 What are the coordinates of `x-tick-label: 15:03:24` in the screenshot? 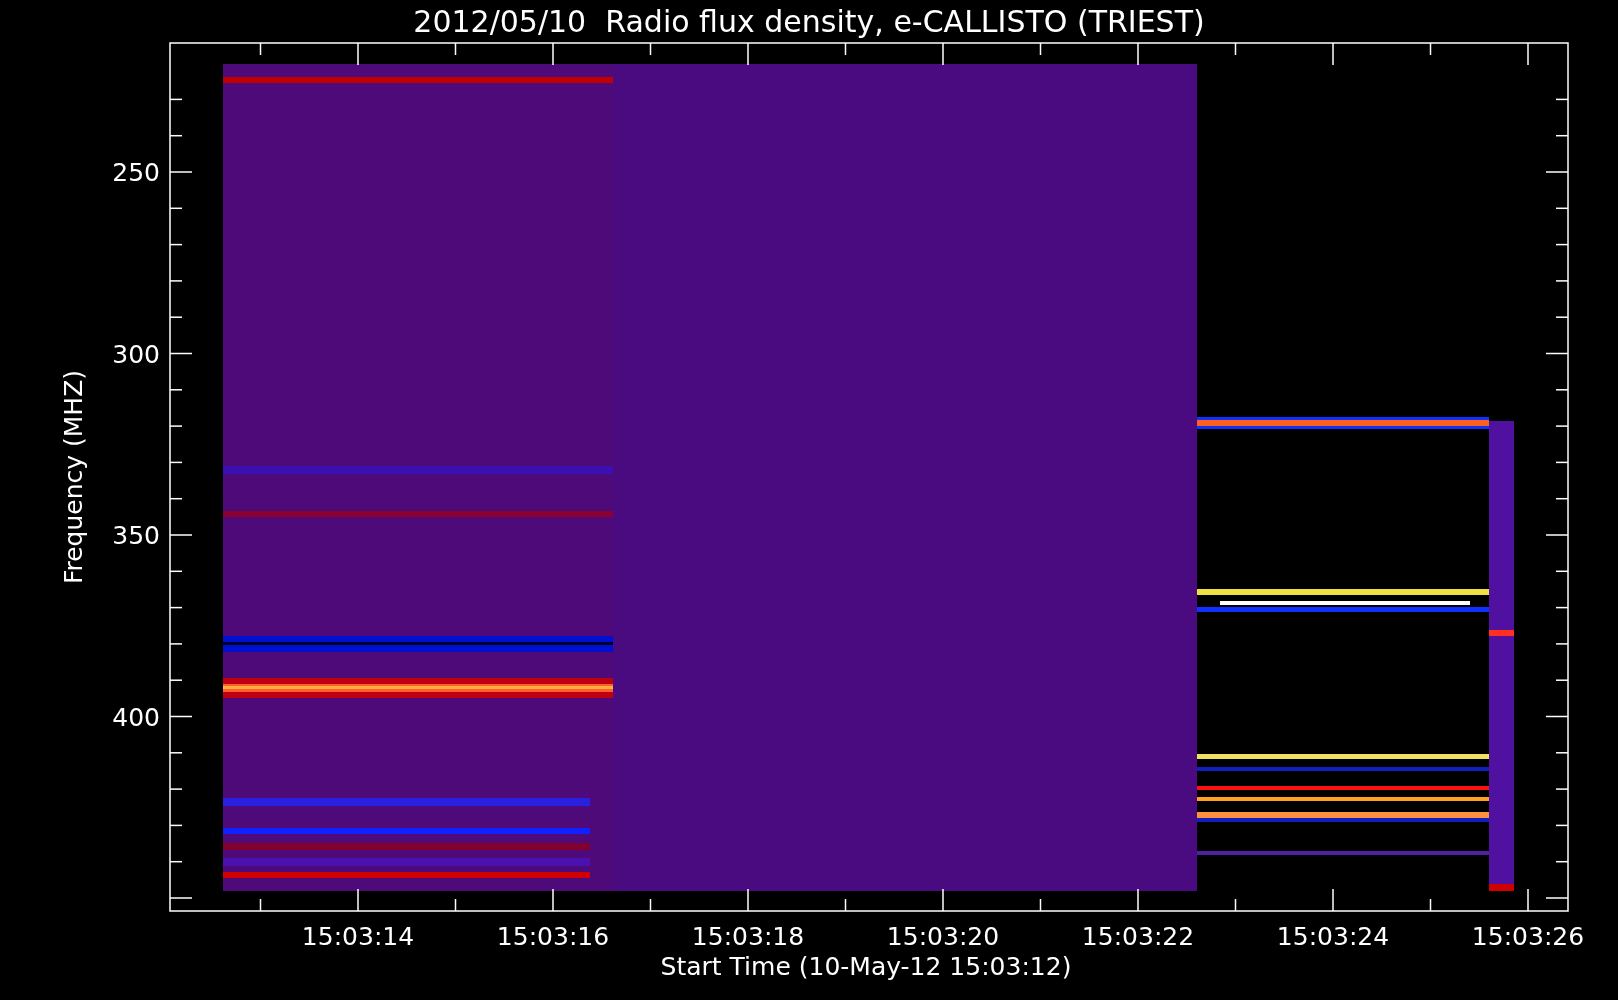 It's located at (1333, 936).